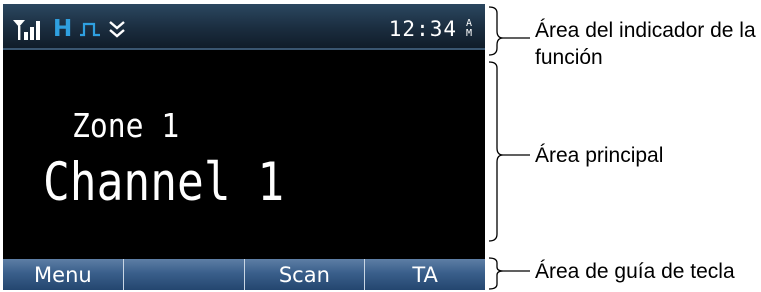 The image size is (761, 292). What do you see at coordinates (599, 155) in the screenshot?
I see `main-area-callout: Área principal` at bounding box center [599, 155].